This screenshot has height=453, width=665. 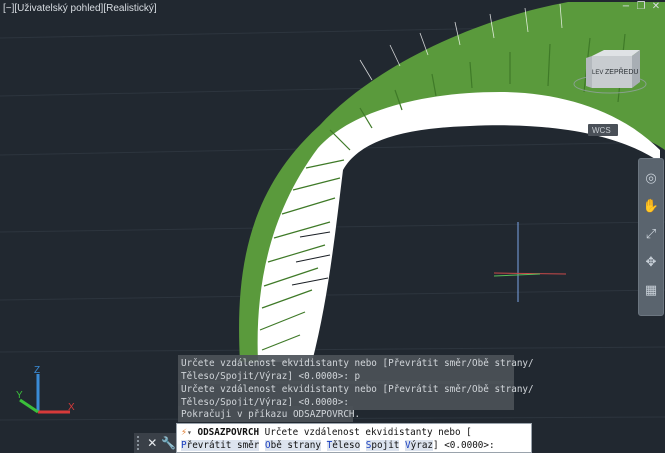 I want to click on viewport-window-controls: − ❐ ✕, so click(x=641, y=7).